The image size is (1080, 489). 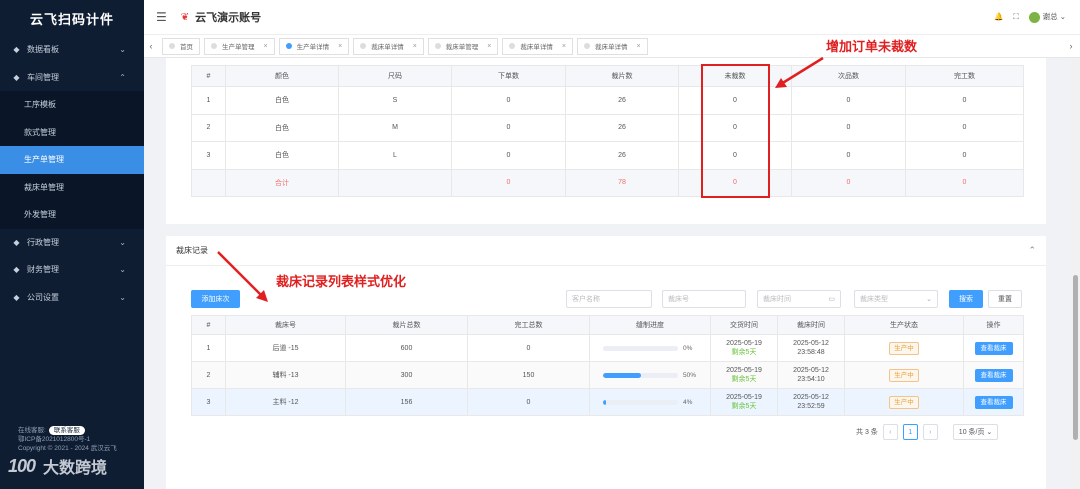 I want to click on tab-scroll-right-icon: ›, so click(x=1071, y=46).